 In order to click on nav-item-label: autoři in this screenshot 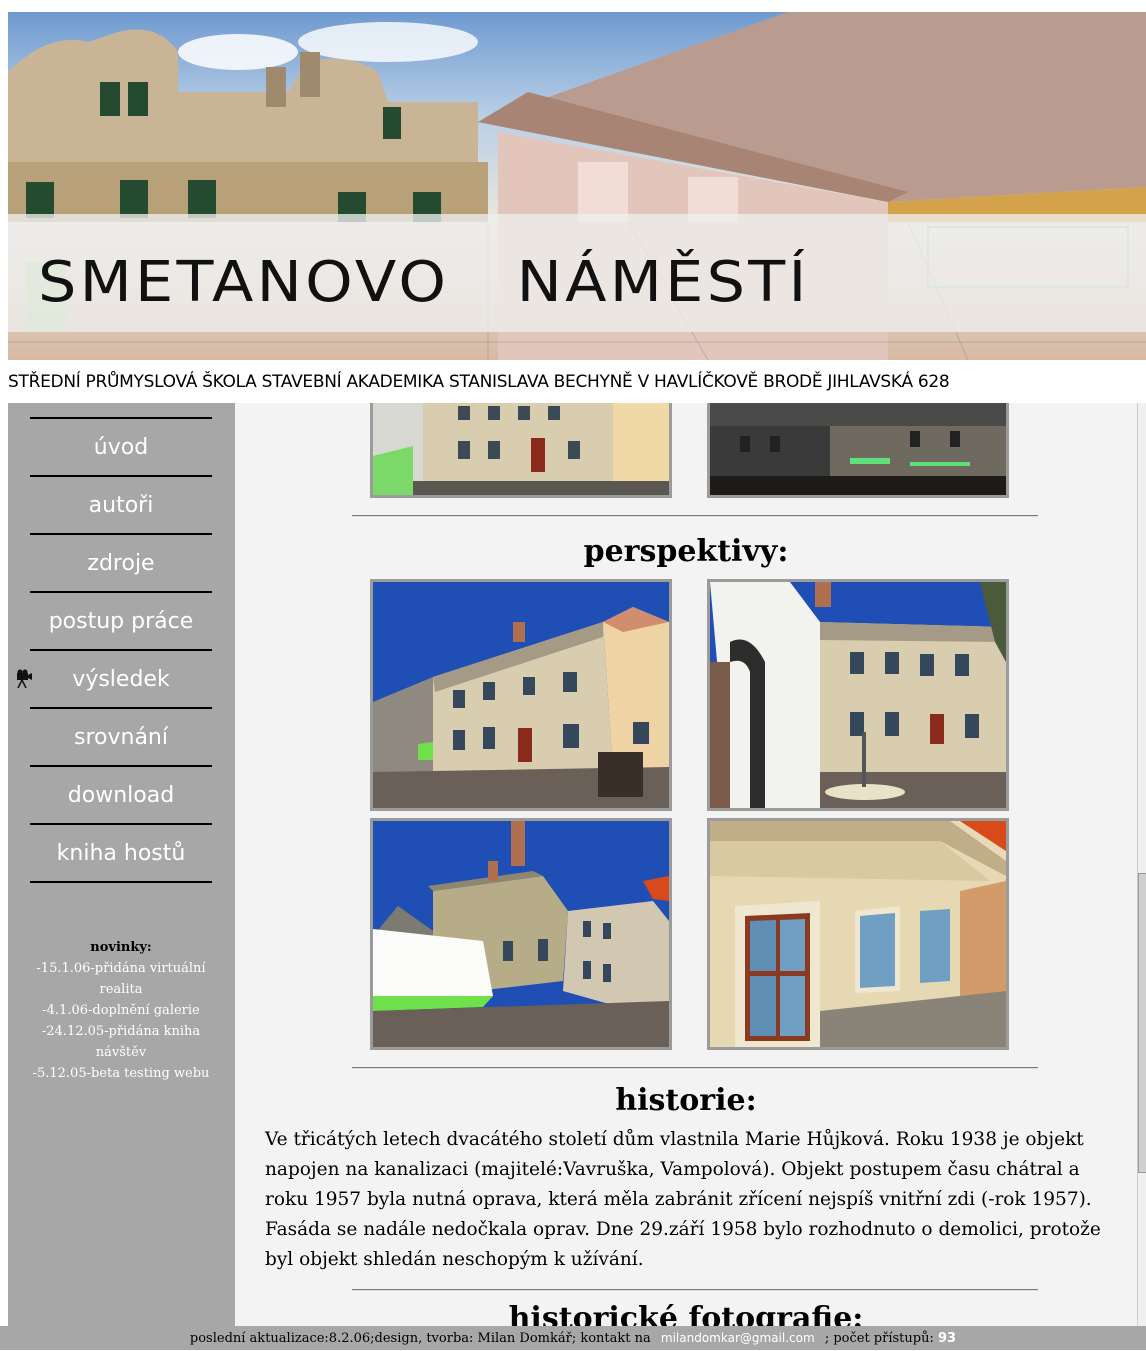, I will do `click(121, 505)`.